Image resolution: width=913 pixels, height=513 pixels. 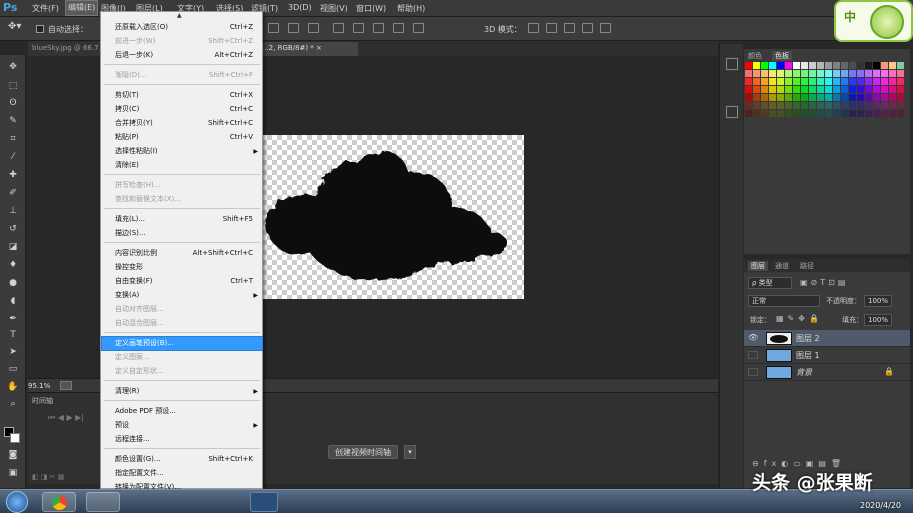 I want to click on screen-mode-icon: ▣, so click(x=13, y=473).